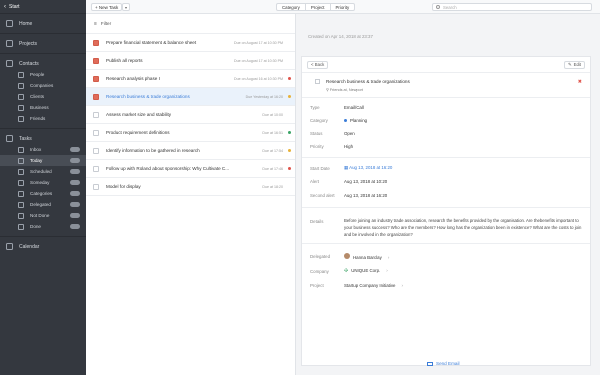  Describe the element at coordinates (365, 195) in the screenshot. I see `field-value: Aug 13, 2018 at 16:20` at that location.